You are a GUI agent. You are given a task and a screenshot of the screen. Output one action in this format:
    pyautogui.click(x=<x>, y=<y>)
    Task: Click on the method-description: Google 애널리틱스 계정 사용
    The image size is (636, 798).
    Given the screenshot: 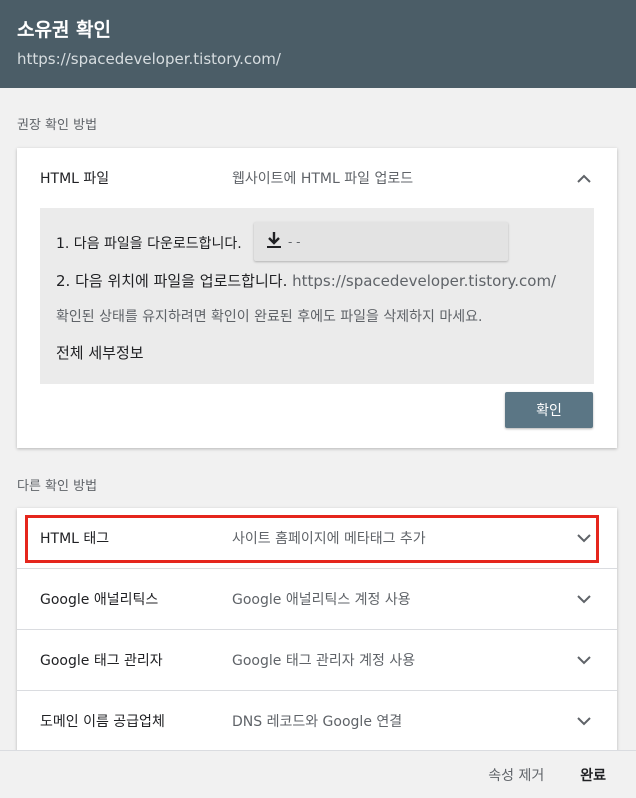 What is the action you would take?
    pyautogui.click(x=321, y=600)
    